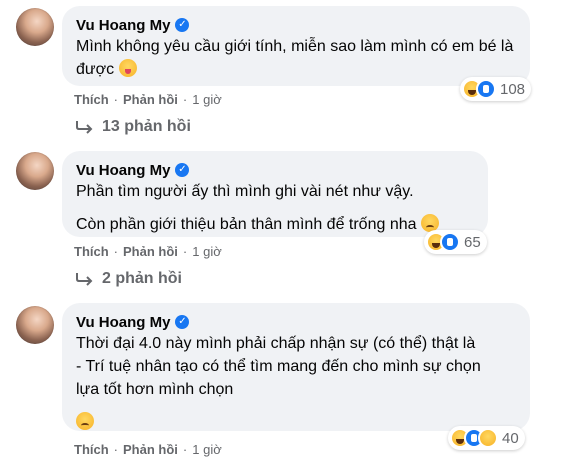 This screenshot has width=580, height=464. I want to click on reaction-count: 65, so click(472, 242).